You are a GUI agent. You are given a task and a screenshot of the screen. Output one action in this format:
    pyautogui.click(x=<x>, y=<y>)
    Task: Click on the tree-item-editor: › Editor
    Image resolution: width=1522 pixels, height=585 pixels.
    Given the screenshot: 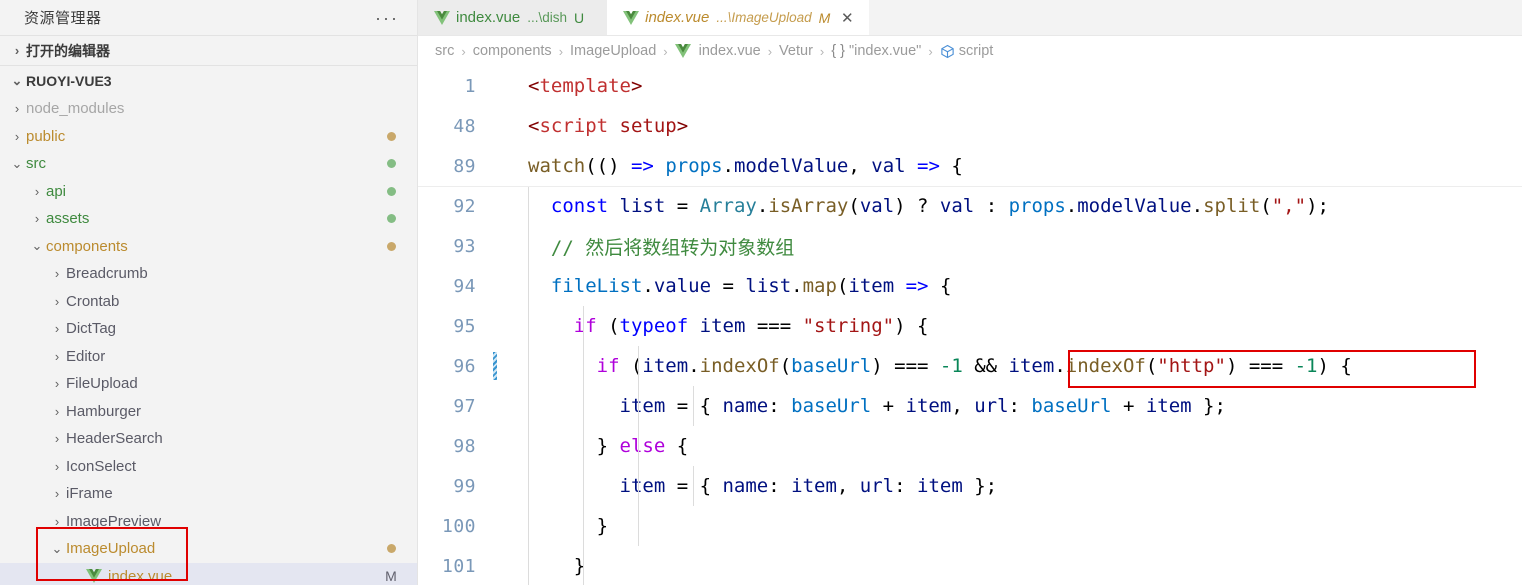 What is the action you would take?
    pyautogui.click(x=208, y=357)
    